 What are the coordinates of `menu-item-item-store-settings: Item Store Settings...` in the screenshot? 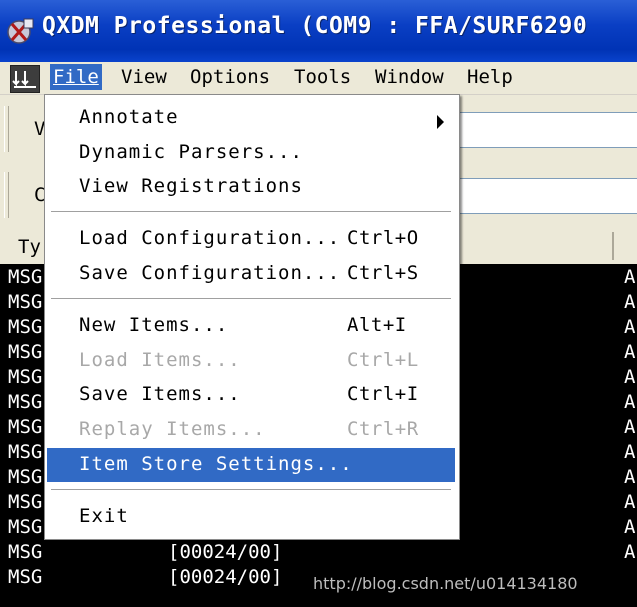 It's located at (251, 465).